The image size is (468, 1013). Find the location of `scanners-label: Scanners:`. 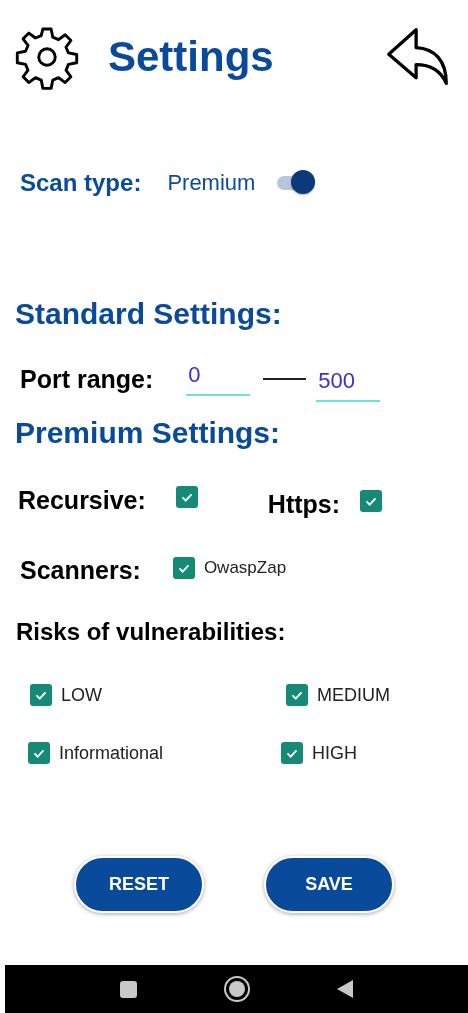

scanners-label: Scanners: is located at coordinates (80, 570).